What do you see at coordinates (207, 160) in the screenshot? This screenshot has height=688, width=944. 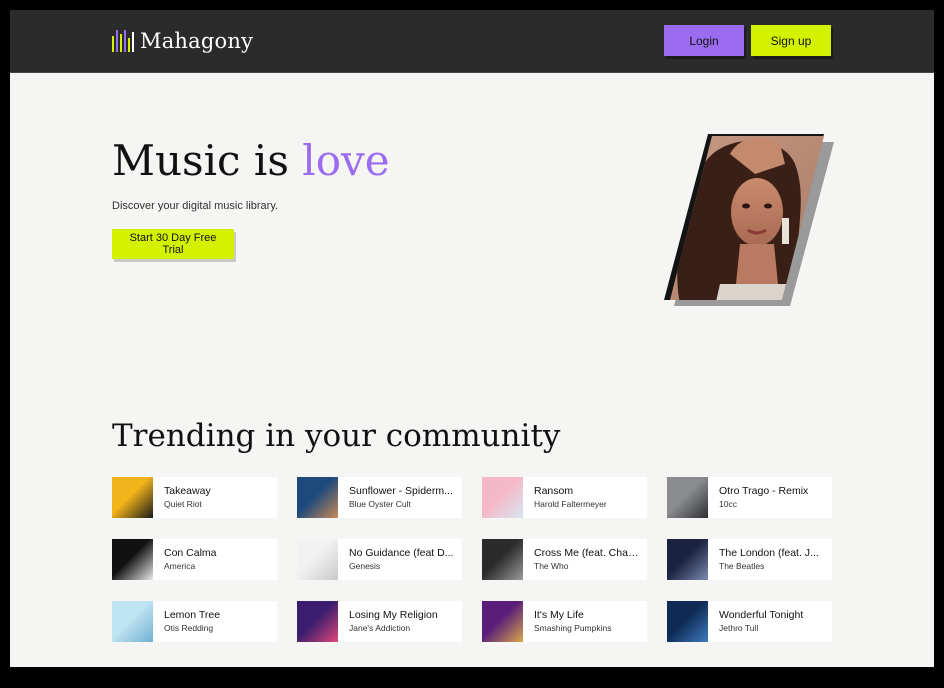 I see `hero-title-main: Music is` at bounding box center [207, 160].